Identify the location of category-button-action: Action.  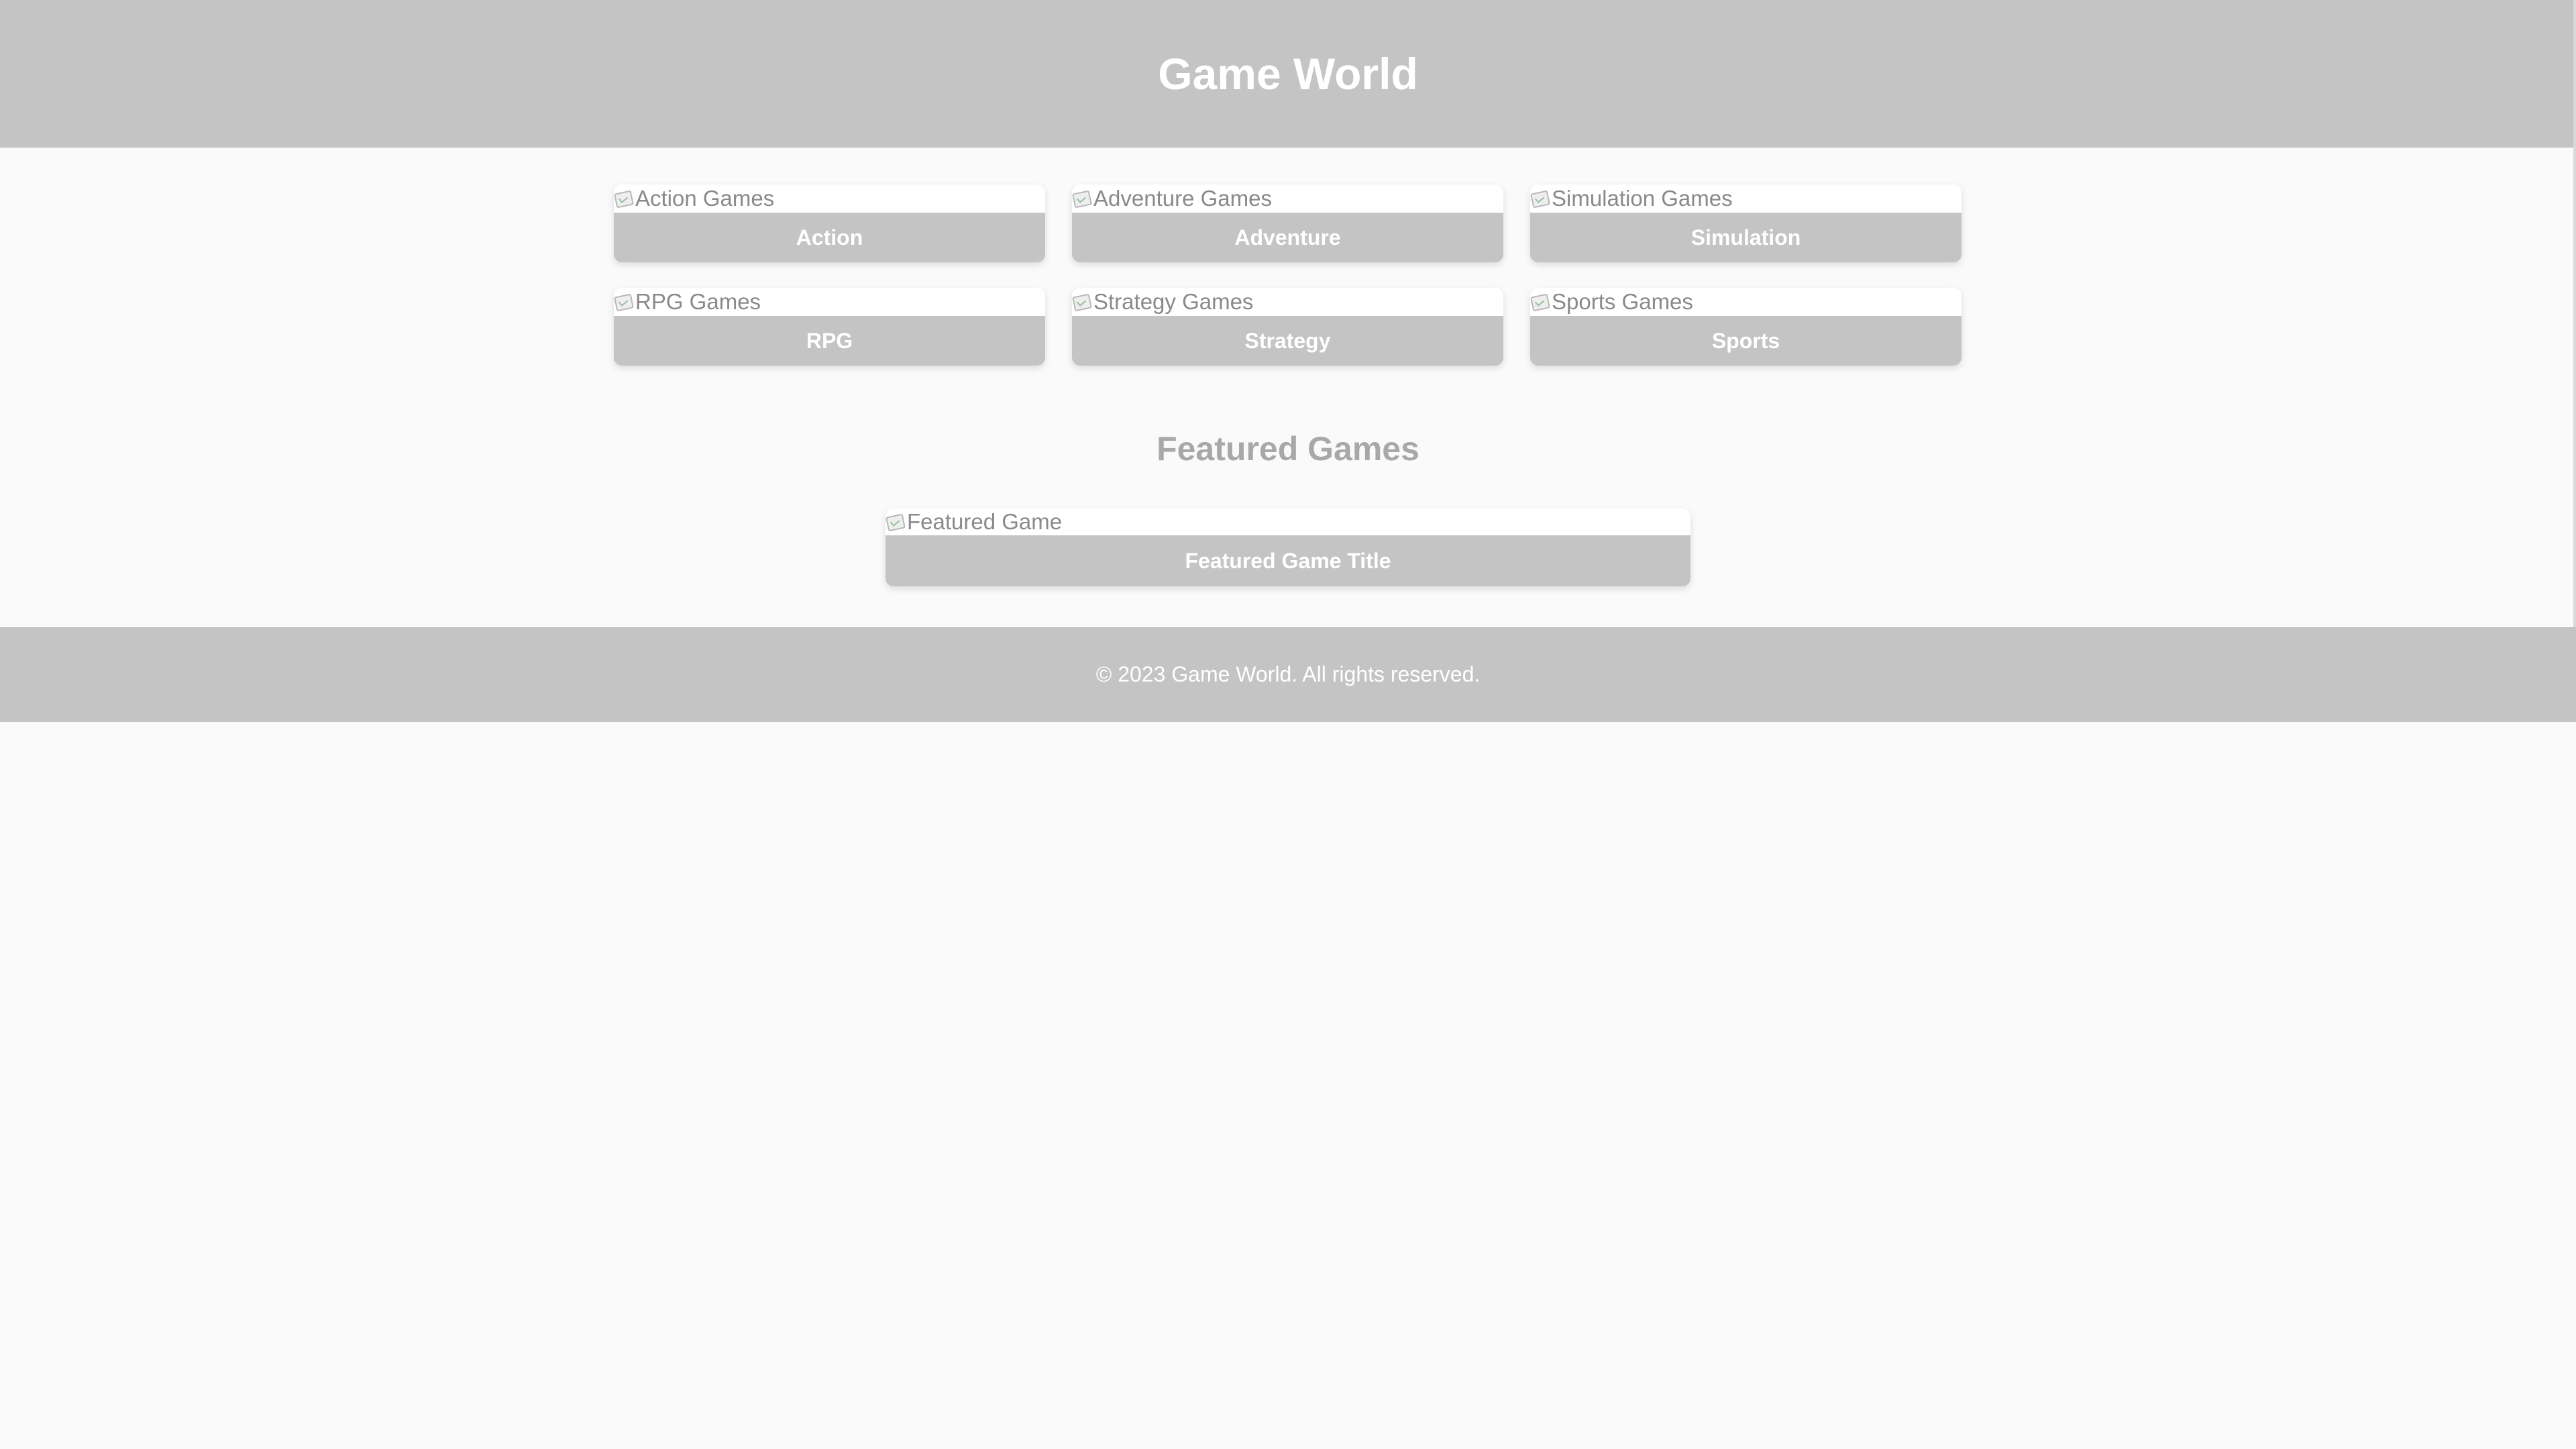
(829, 237).